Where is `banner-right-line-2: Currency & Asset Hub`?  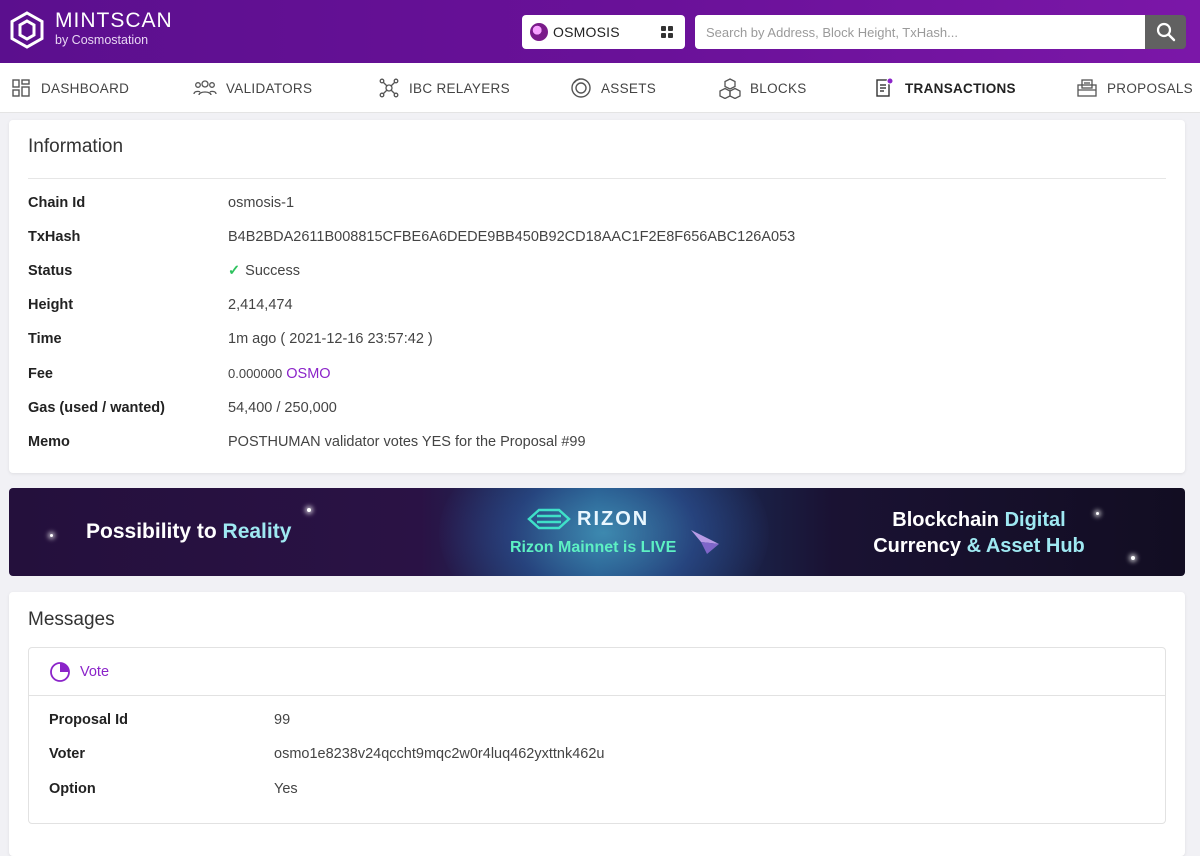 banner-right-line-2: Currency & Asset Hub is located at coordinates (979, 546).